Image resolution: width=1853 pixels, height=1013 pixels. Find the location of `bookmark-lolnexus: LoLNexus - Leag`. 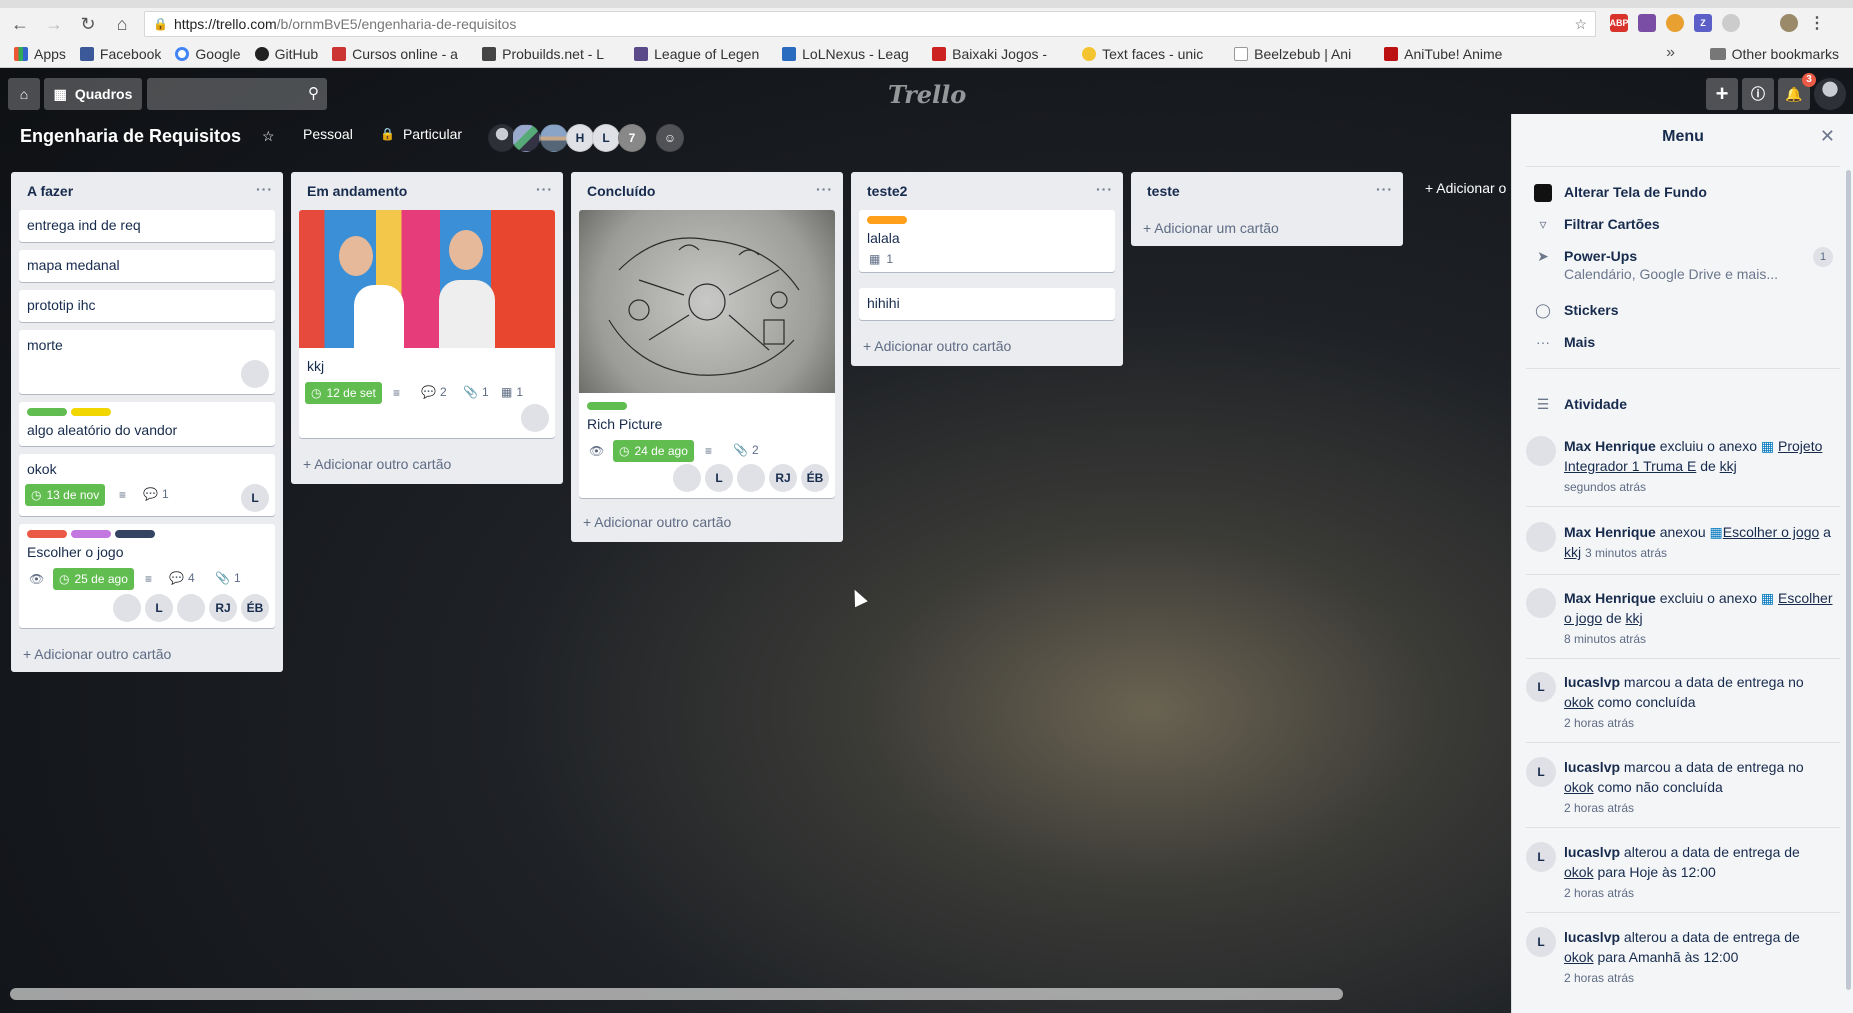

bookmark-lolnexus: LoLNexus - Leag is located at coordinates (850, 54).